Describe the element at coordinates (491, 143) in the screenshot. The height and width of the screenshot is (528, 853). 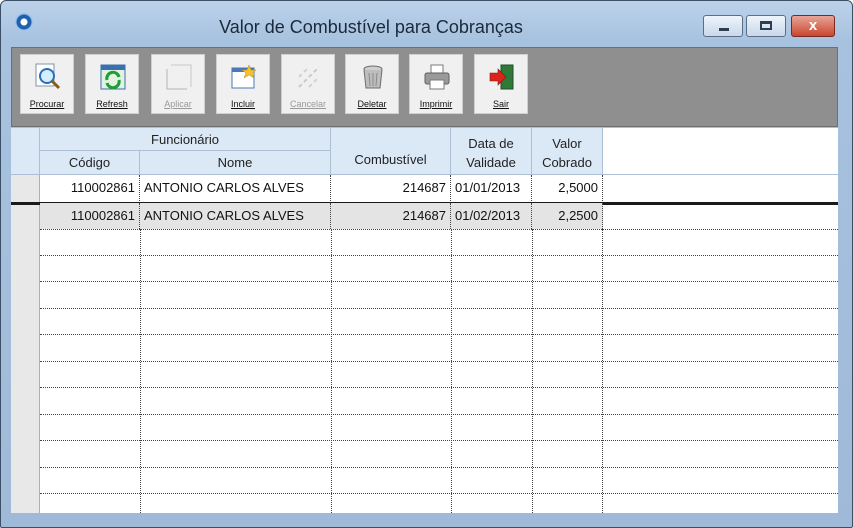
I see `header-data-validade-line1: Data de` at that location.